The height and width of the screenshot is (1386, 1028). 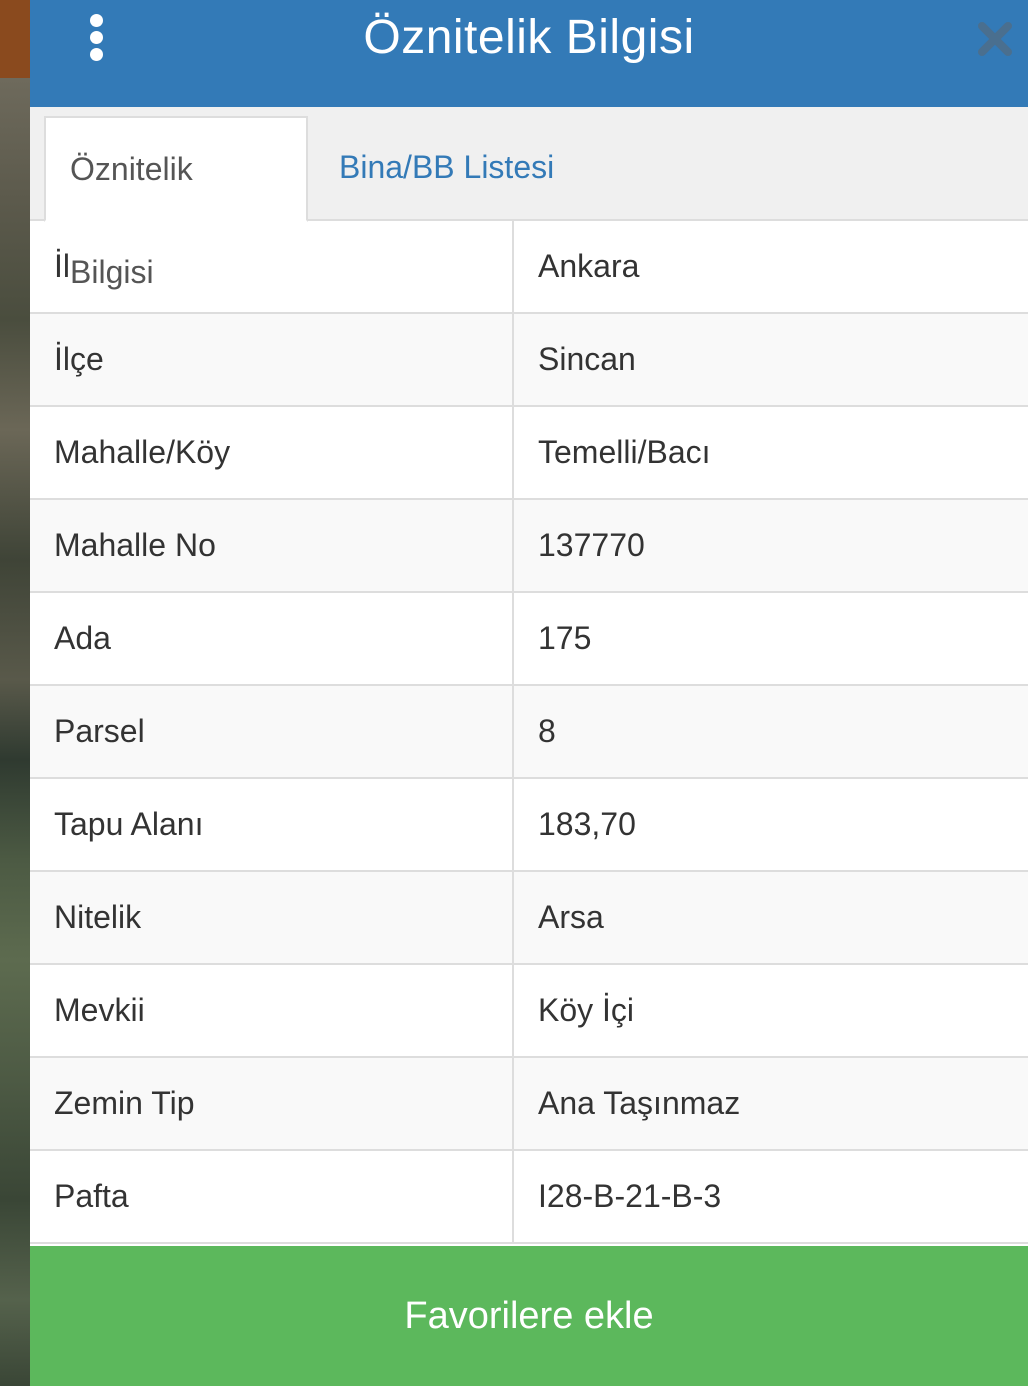 I want to click on table-row: Mevkii Köy İçi, so click(x=529, y=1011).